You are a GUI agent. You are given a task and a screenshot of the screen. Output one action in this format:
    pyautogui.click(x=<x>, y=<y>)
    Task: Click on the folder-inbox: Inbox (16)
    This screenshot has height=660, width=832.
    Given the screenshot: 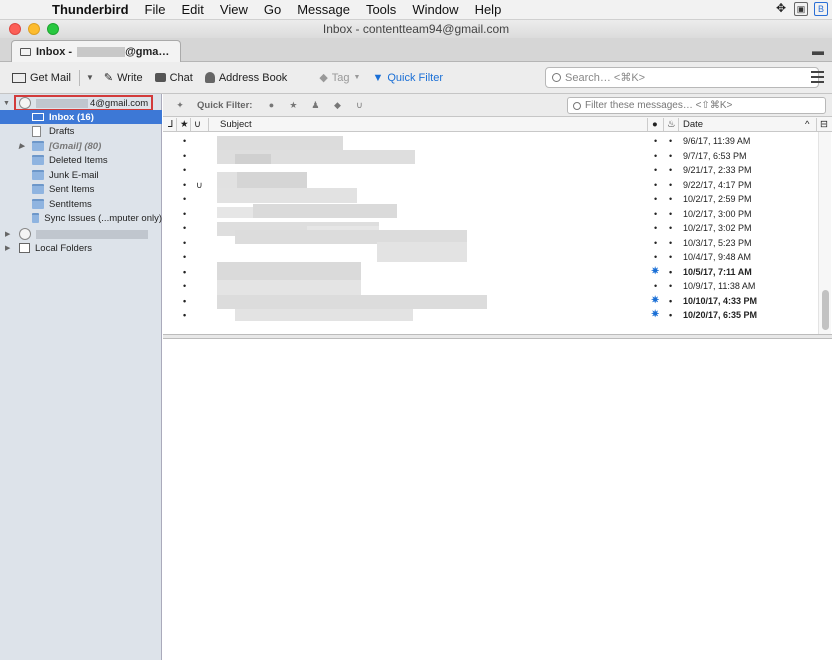 What is the action you would take?
    pyautogui.click(x=81, y=117)
    